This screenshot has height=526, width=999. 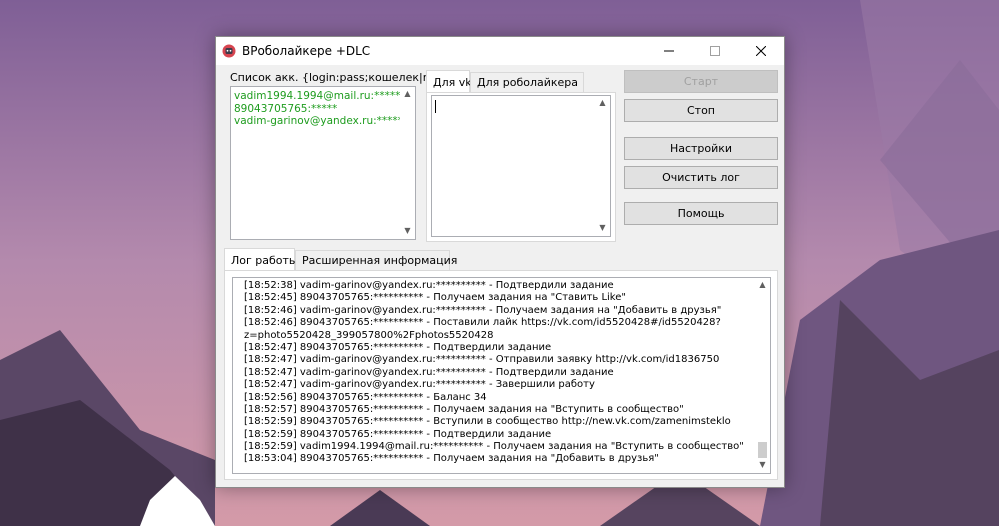 I want to click on minimize-icon, so click(x=669, y=51).